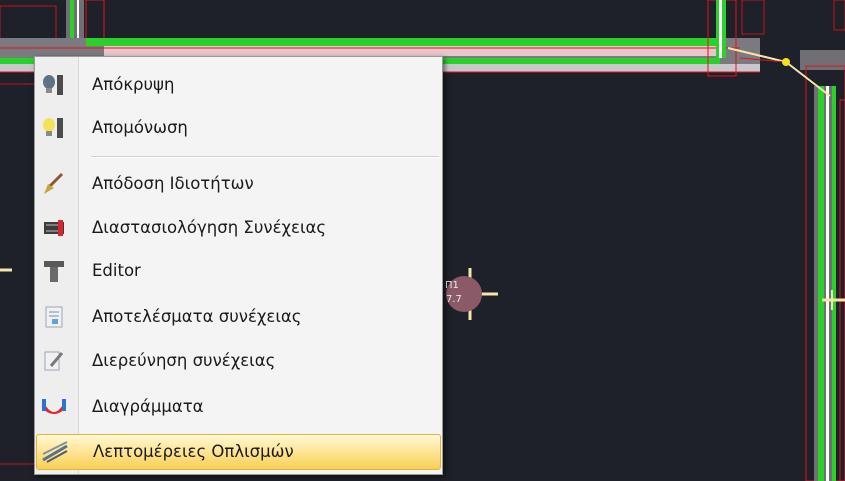 This screenshot has height=481, width=845. Describe the element at coordinates (54, 228) in the screenshot. I see `rebar-section-icon` at that location.